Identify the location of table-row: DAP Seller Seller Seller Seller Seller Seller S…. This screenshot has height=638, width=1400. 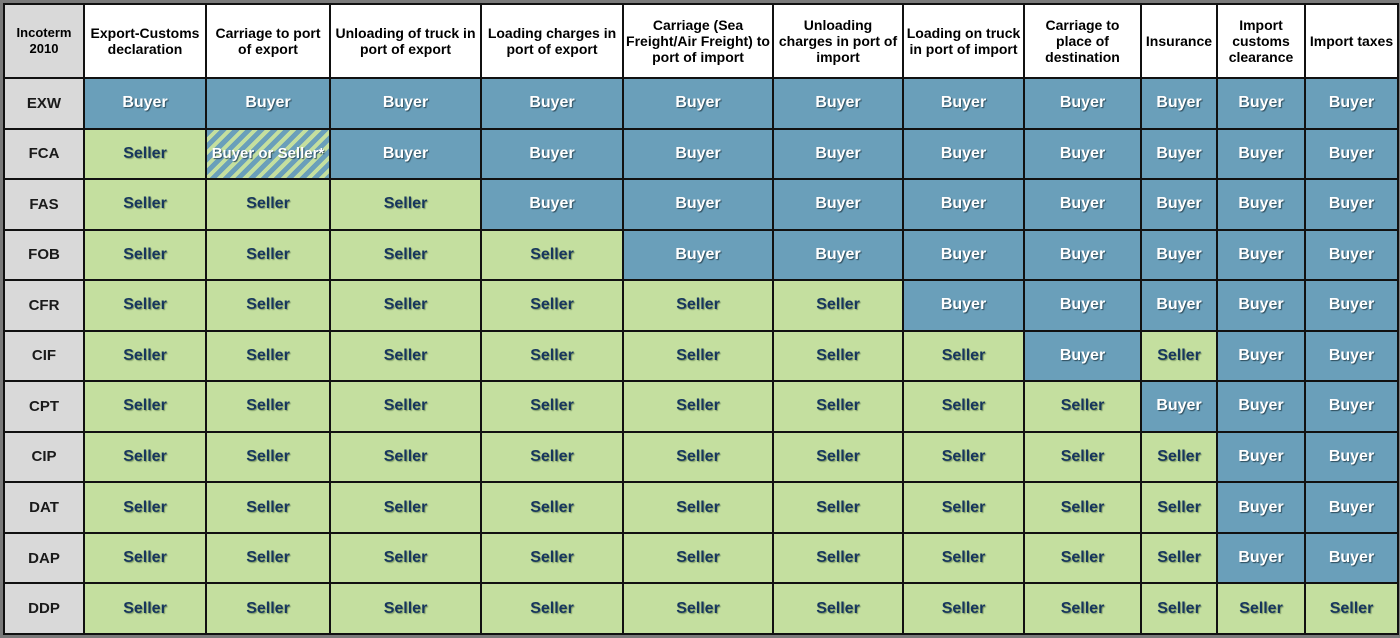
(701, 558).